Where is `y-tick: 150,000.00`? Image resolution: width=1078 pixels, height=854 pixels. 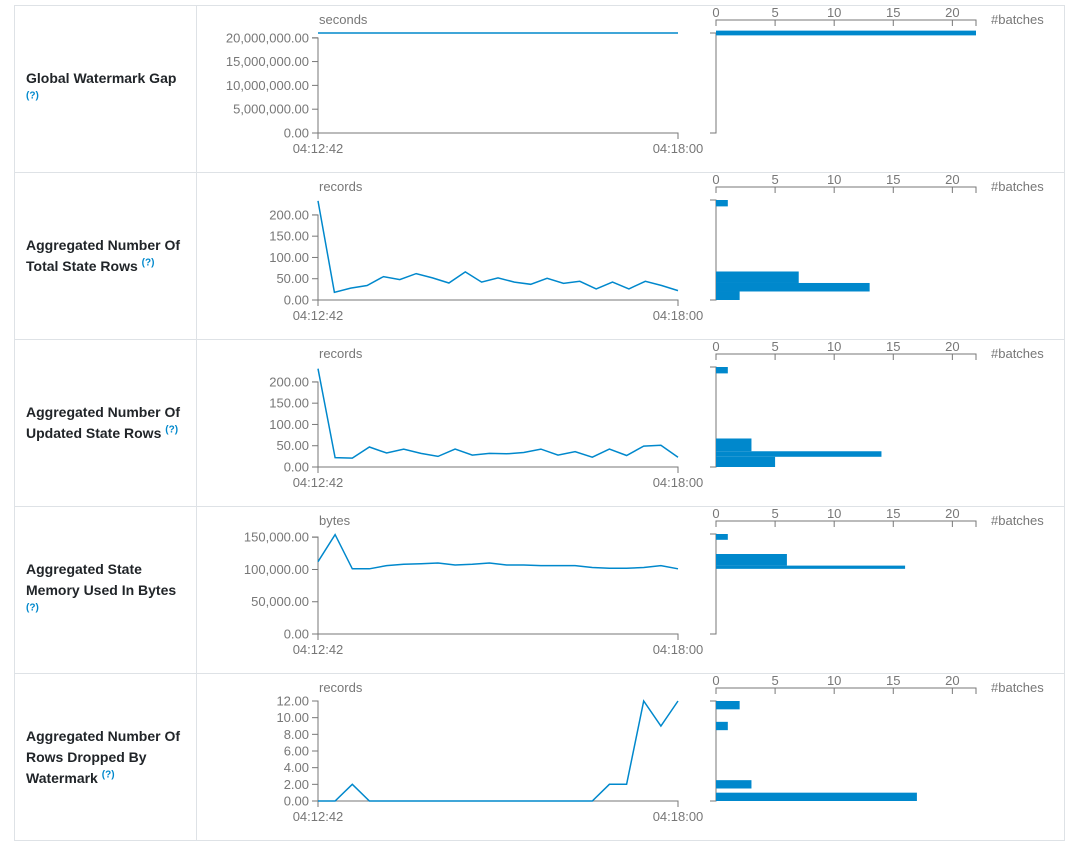 y-tick: 150,000.00 is located at coordinates (281, 537).